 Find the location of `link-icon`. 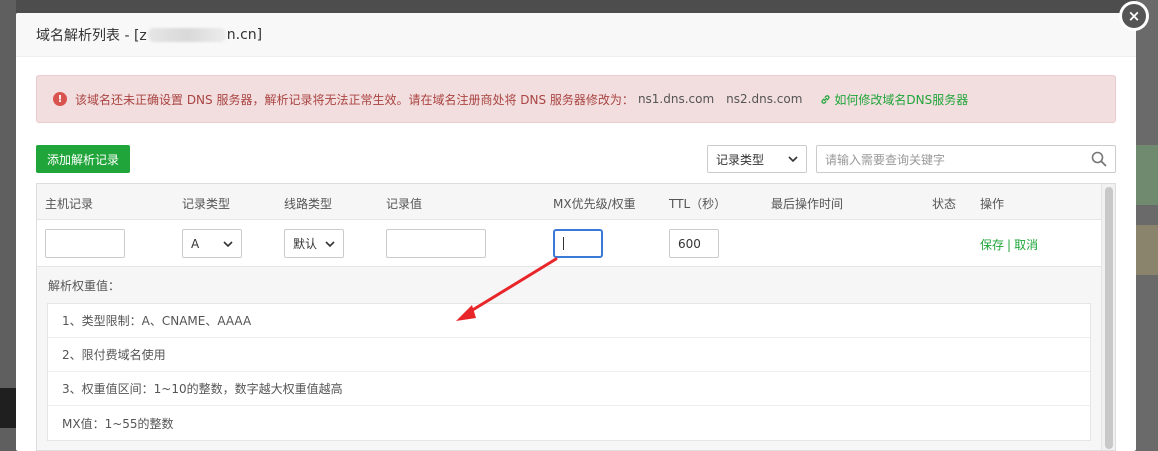

link-icon is located at coordinates (825, 99).